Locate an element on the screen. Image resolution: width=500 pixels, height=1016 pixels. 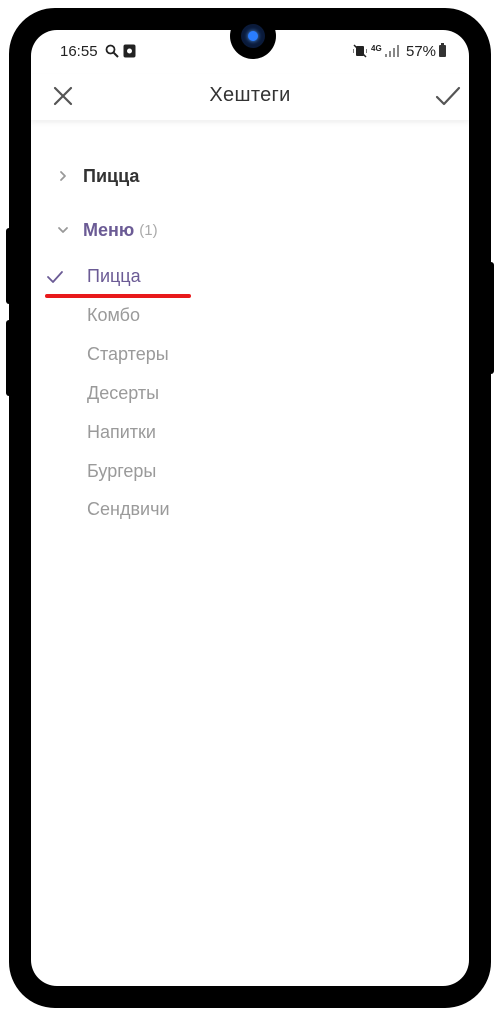
signal-icon is located at coordinates (392, 52).